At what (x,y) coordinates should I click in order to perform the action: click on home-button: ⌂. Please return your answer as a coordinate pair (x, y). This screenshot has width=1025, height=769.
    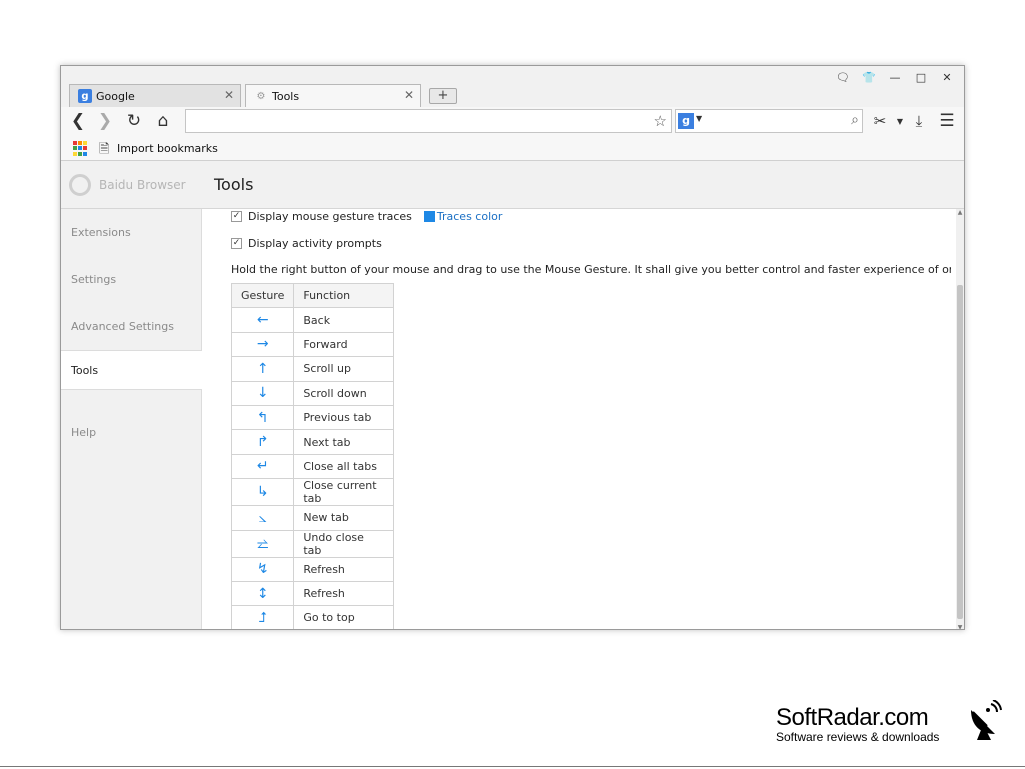
    Looking at the image, I should click on (163, 121).